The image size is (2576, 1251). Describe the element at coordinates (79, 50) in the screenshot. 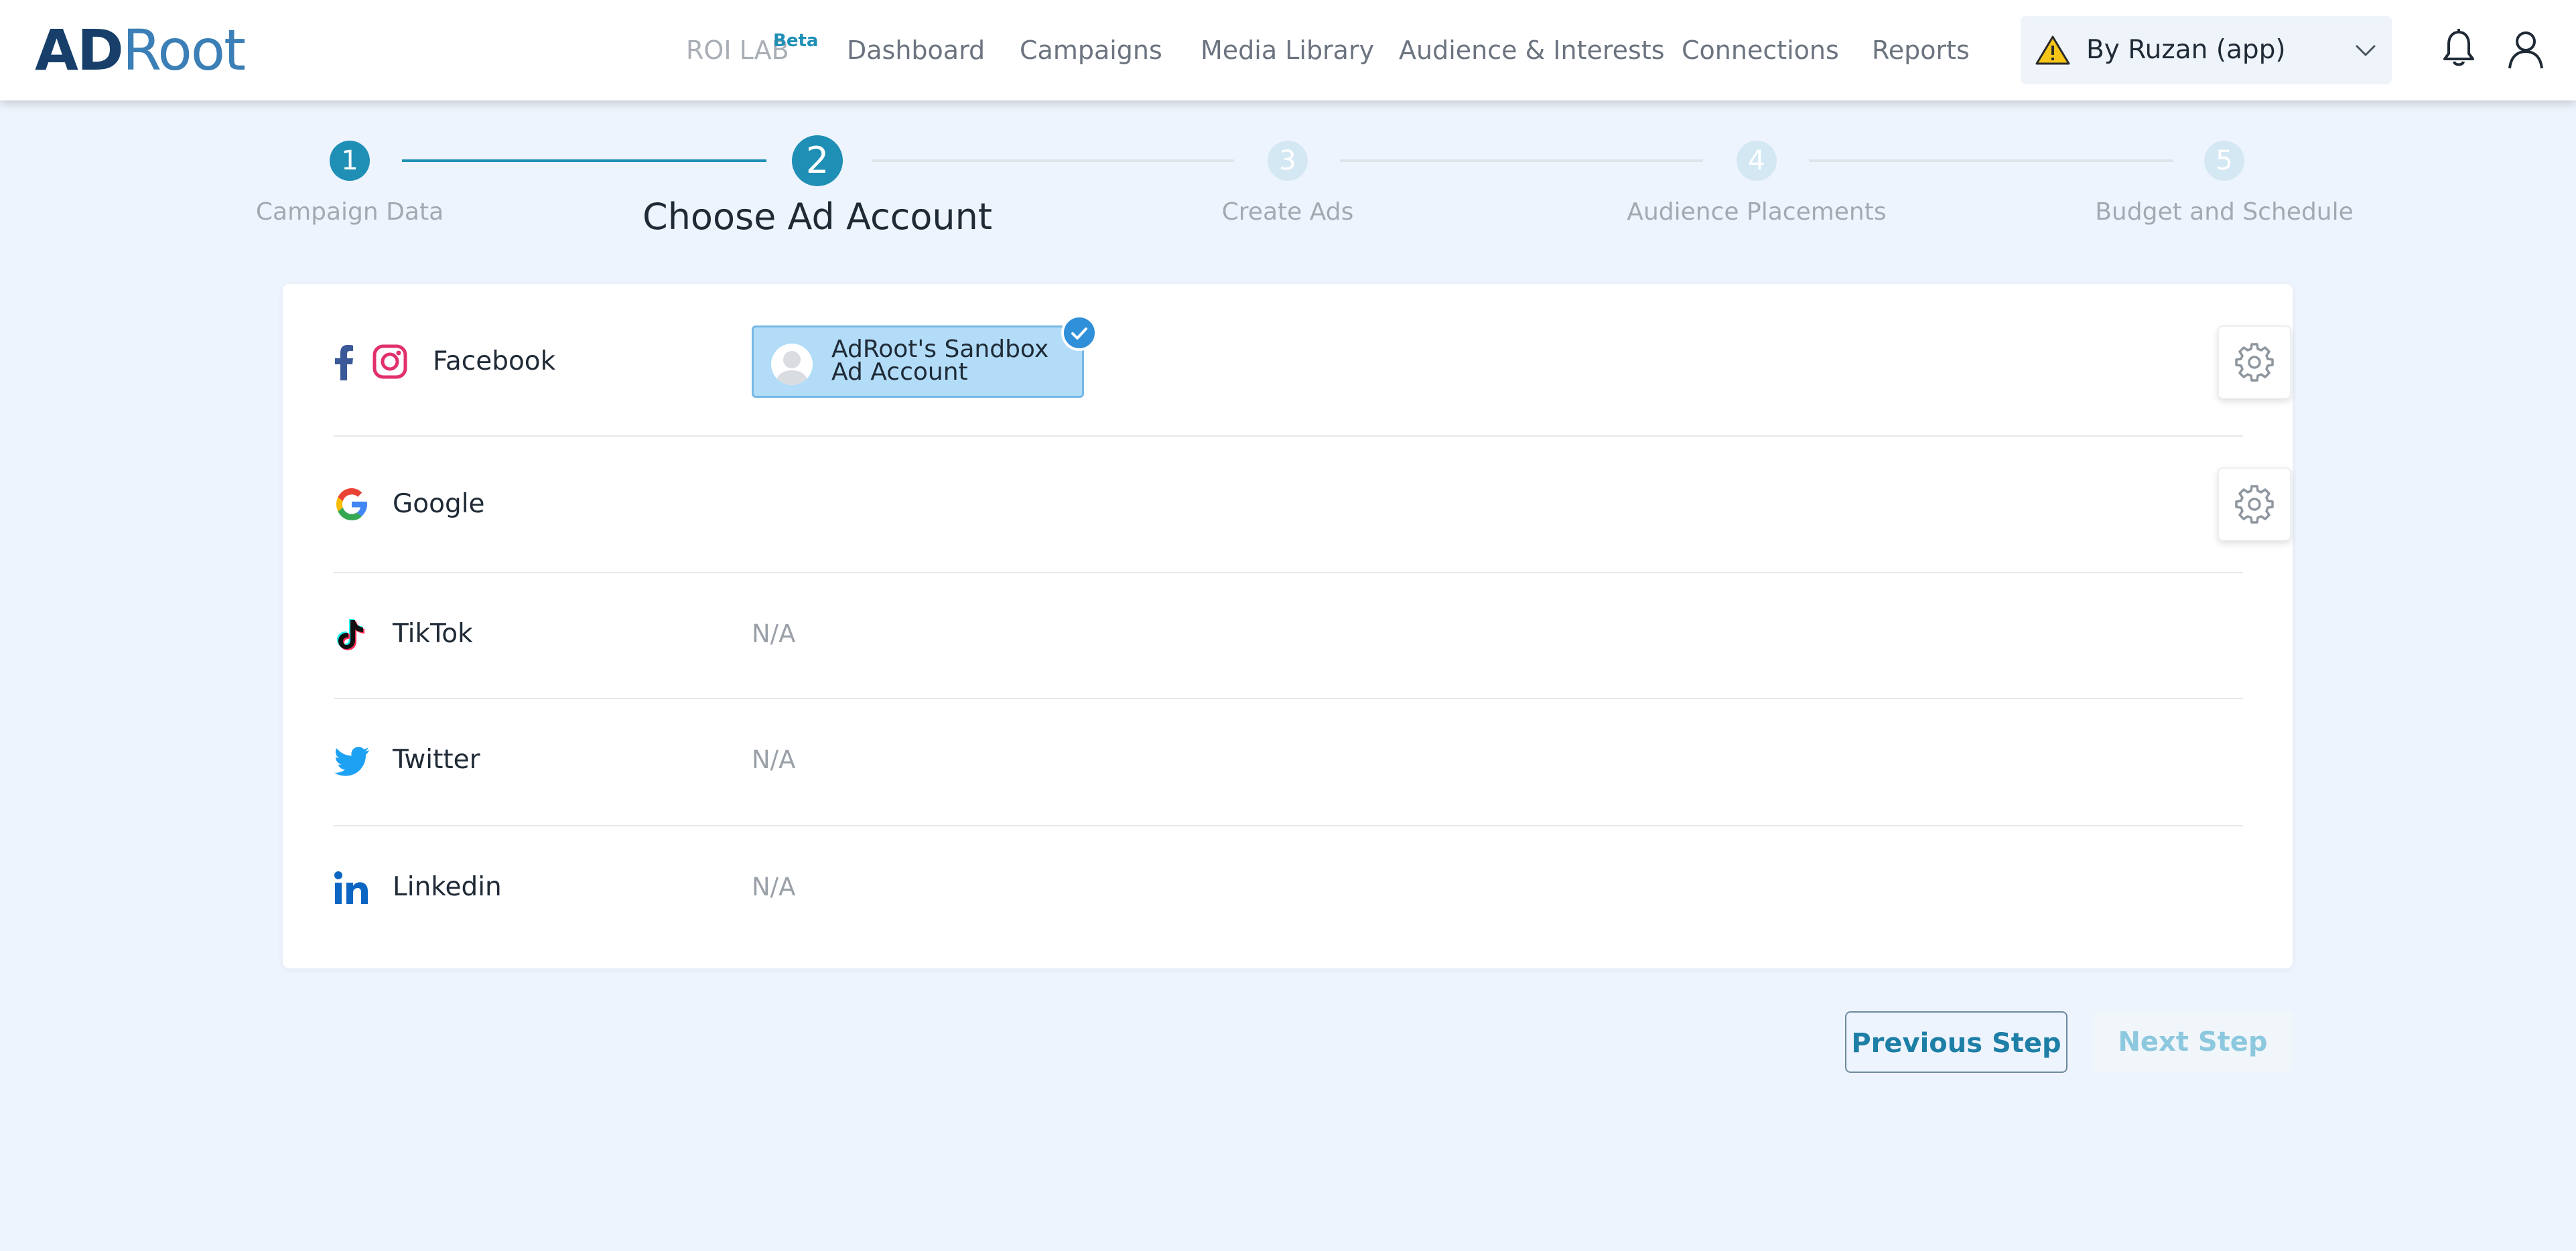

I see `logo-ad-text: AD` at that location.